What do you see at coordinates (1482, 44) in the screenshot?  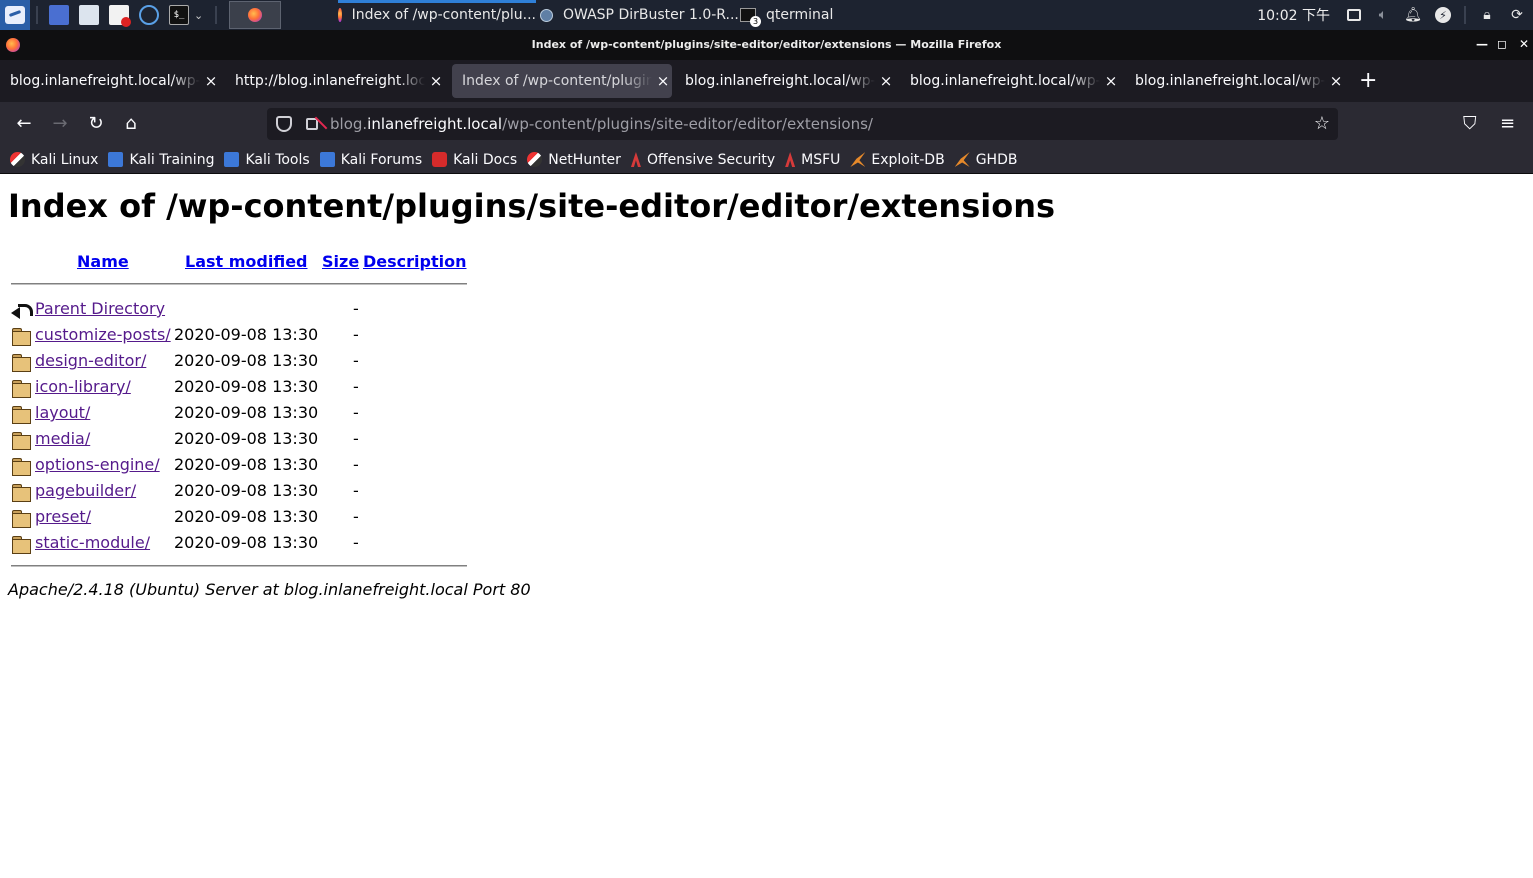 I see `minimize-button: —` at bounding box center [1482, 44].